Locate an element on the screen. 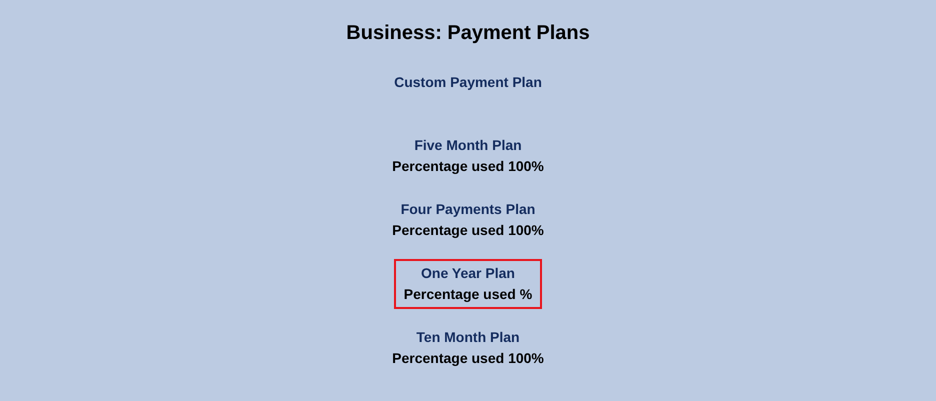 This screenshot has width=936, height=401. page-title: Business: Payment Plans is located at coordinates (468, 33).